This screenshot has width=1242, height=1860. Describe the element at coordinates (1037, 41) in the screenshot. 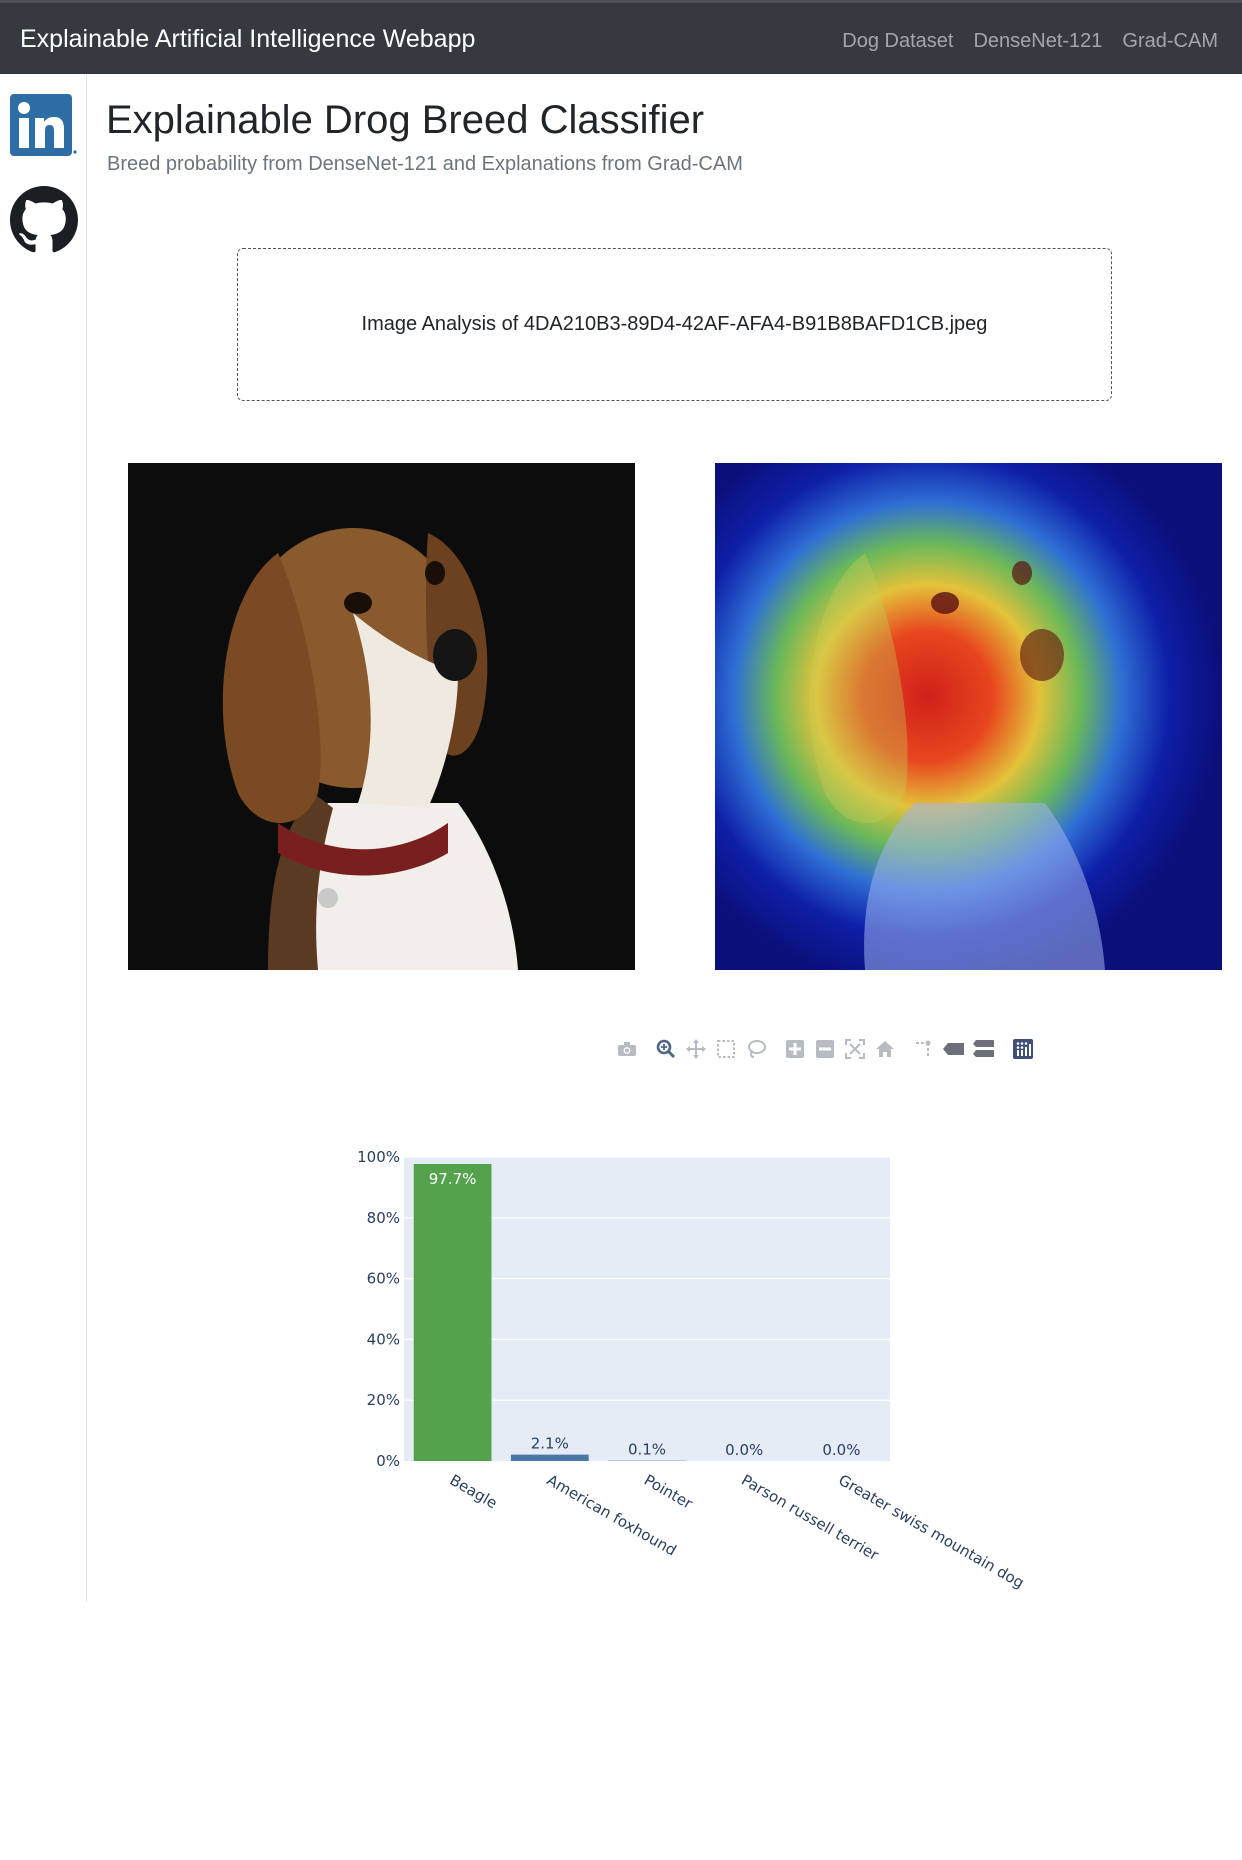

I see `nav-link-densenet: DenseNet-121` at that location.